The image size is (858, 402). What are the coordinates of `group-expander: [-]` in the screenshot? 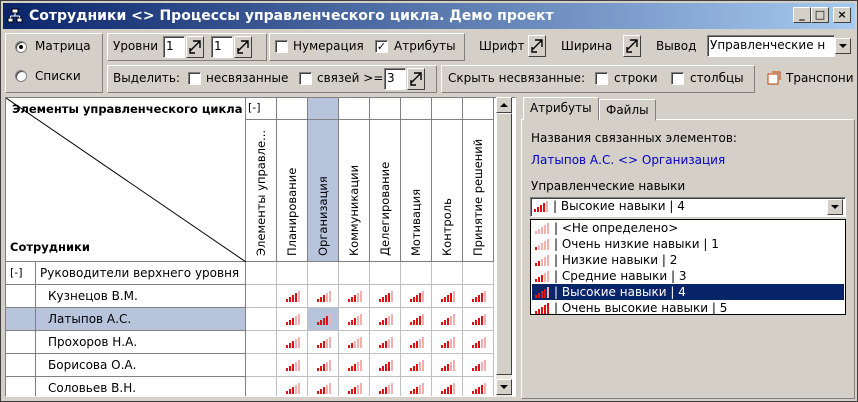 It's located at (21, 273).